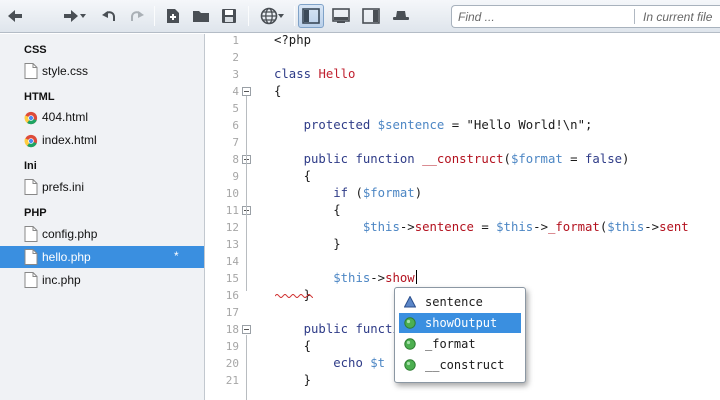 The image size is (720, 400). What do you see at coordinates (31, 118) in the screenshot?
I see `chrome-icon` at bounding box center [31, 118].